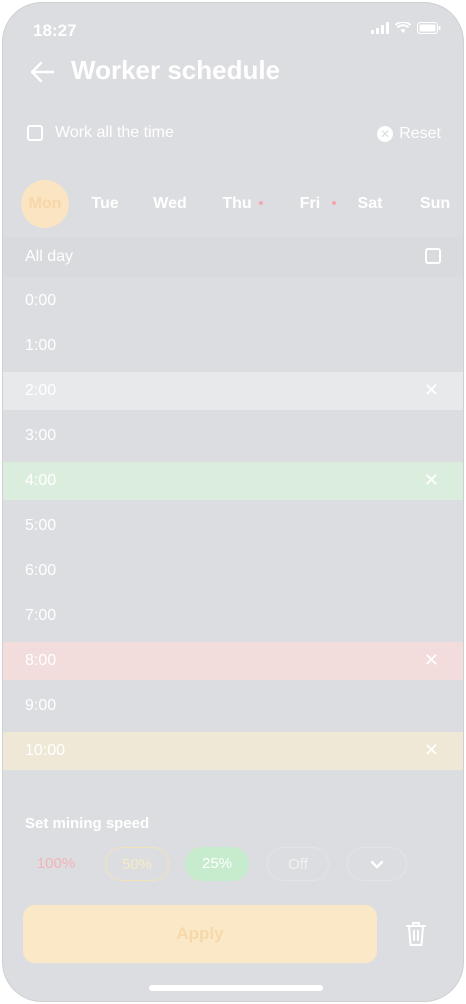  Describe the element at coordinates (403, 27) in the screenshot. I see `wifi-icon` at that location.